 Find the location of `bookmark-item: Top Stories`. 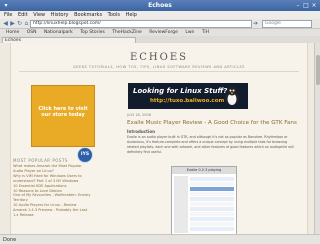

bookmark-item: Top Stories is located at coordinates (92, 32).